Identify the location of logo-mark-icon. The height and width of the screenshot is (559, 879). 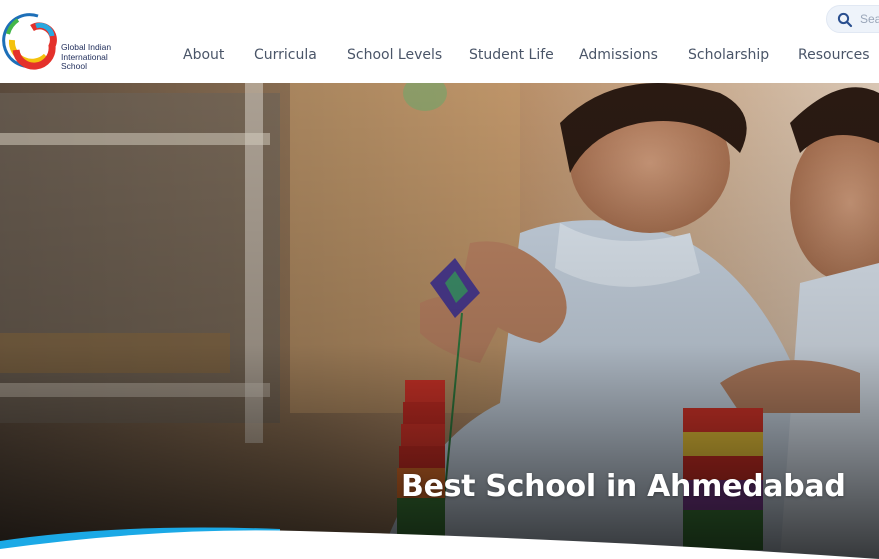
(29, 41).